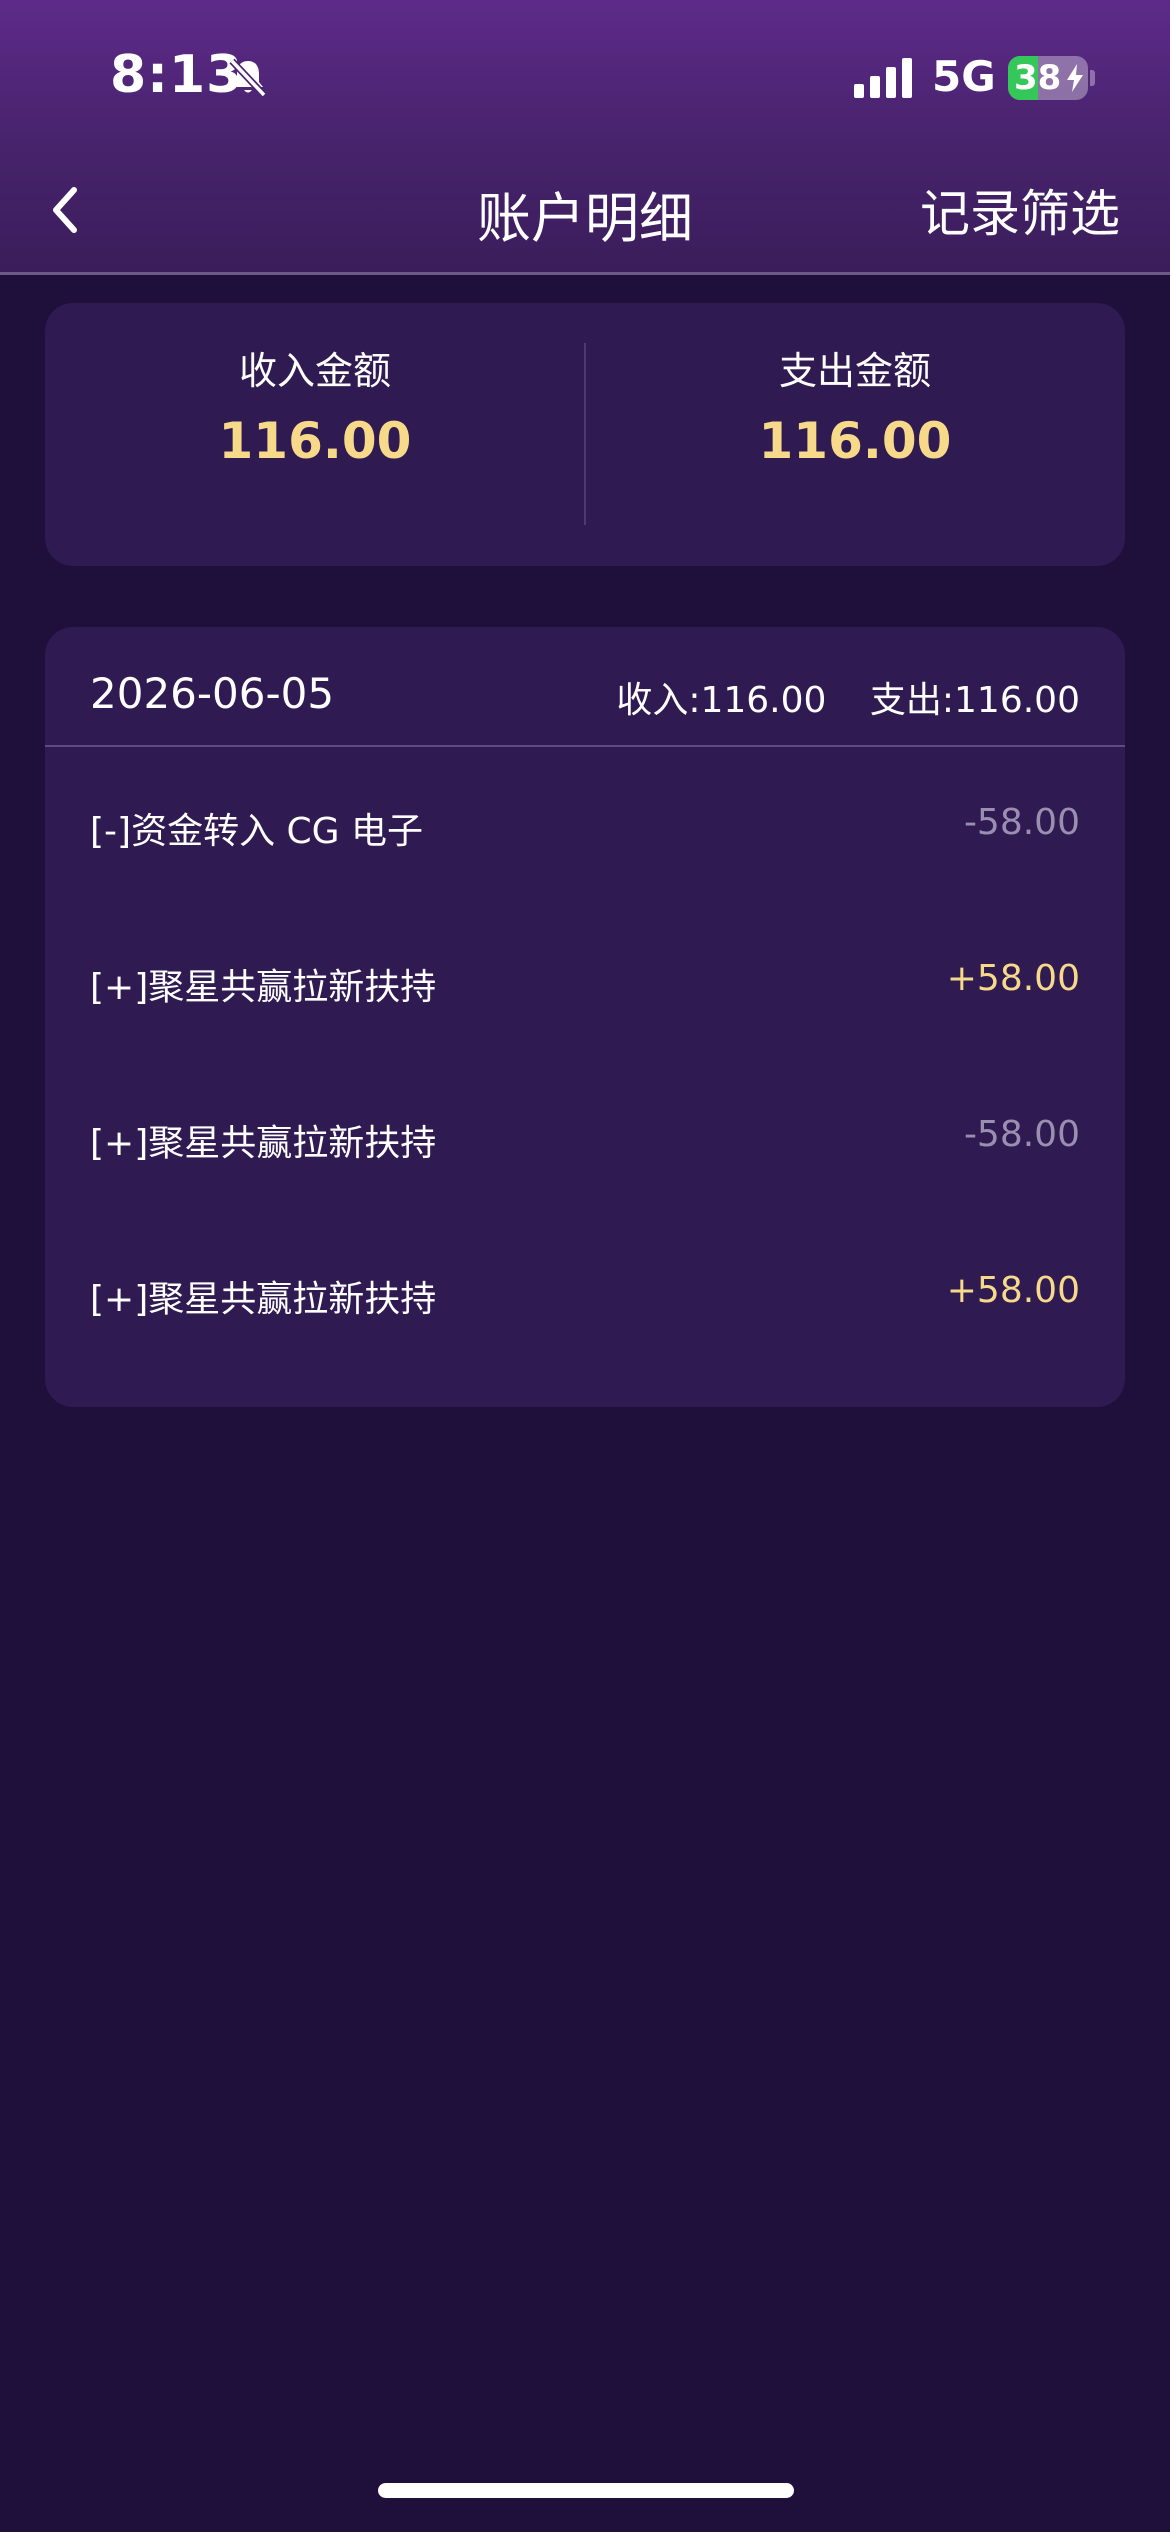 The image size is (1170, 2532). What do you see at coordinates (585, 75) in the screenshot?
I see `status-bar: 8:13 5G 38` at bounding box center [585, 75].